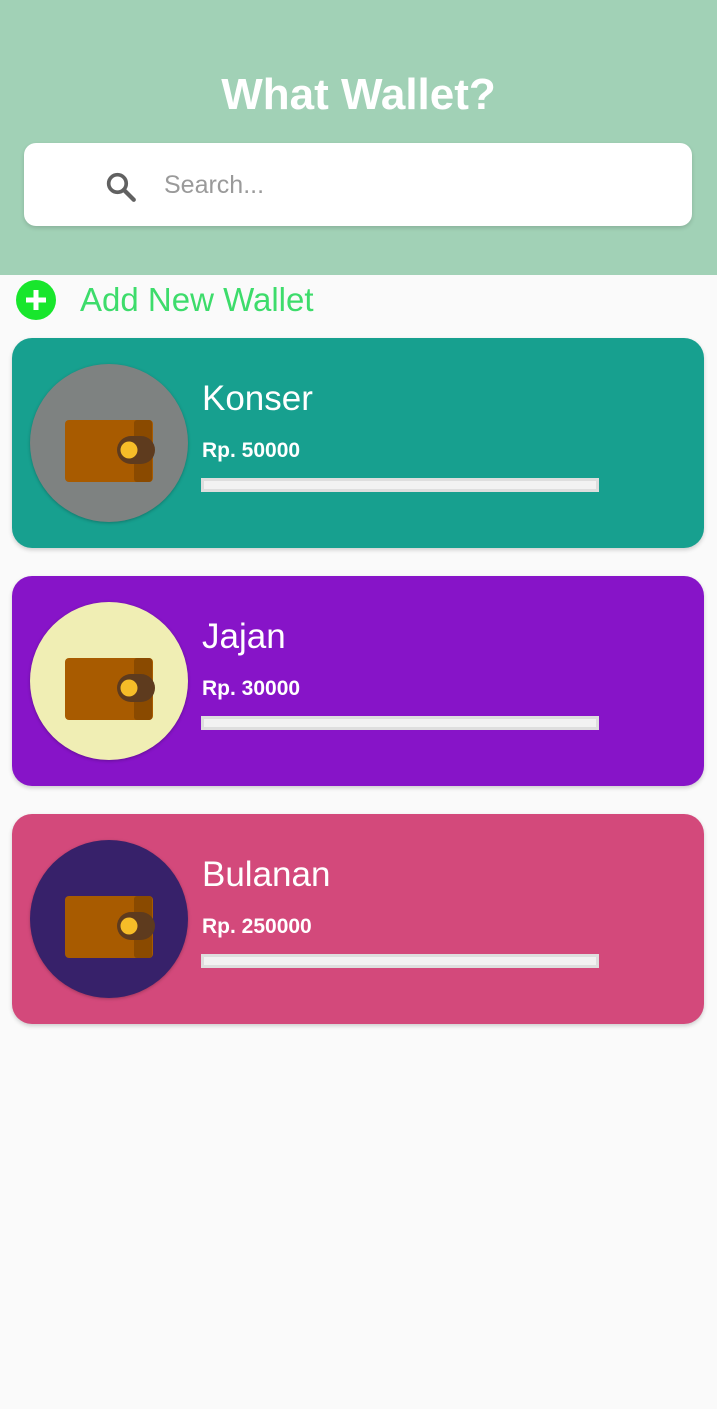 Image resolution: width=717 pixels, height=1409 pixels. Describe the element at coordinates (257, 926) in the screenshot. I see `wallet-amount: Rp. 250000` at that location.